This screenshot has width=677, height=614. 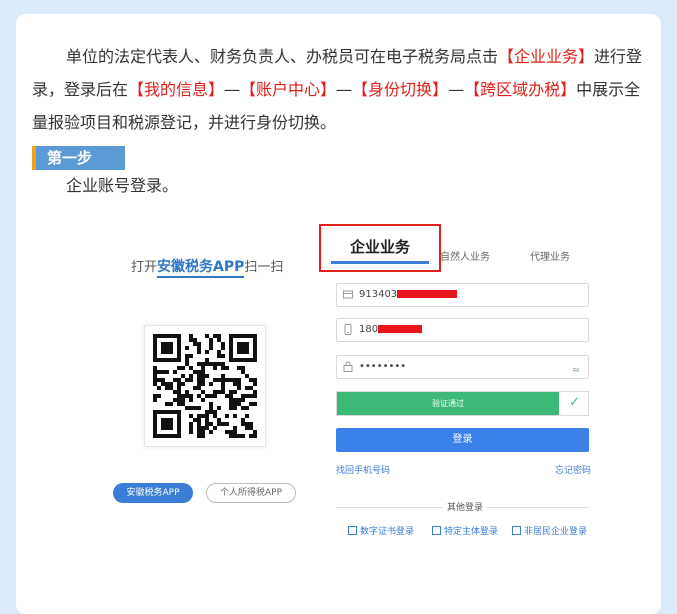 I want to click on eye-icon: ≈, so click(x=576, y=371).